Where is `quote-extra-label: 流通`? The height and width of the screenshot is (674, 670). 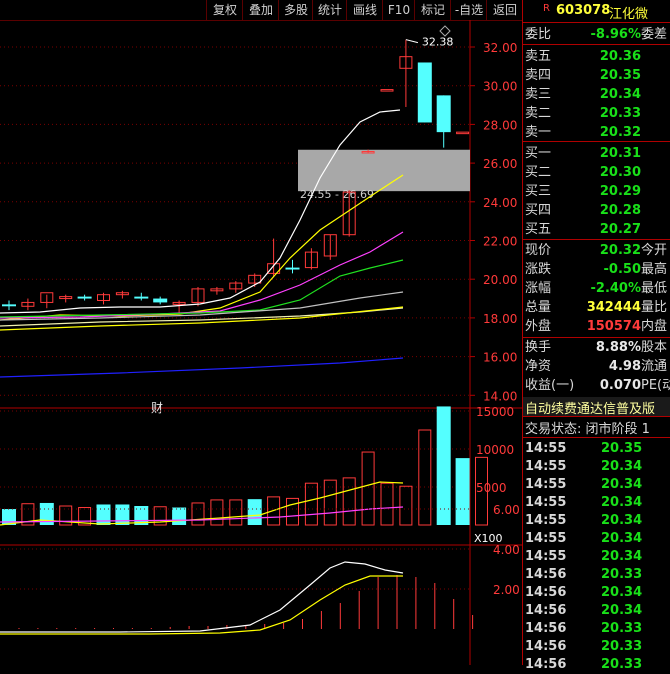
quote-extra-label: 流通 is located at coordinates (654, 366).